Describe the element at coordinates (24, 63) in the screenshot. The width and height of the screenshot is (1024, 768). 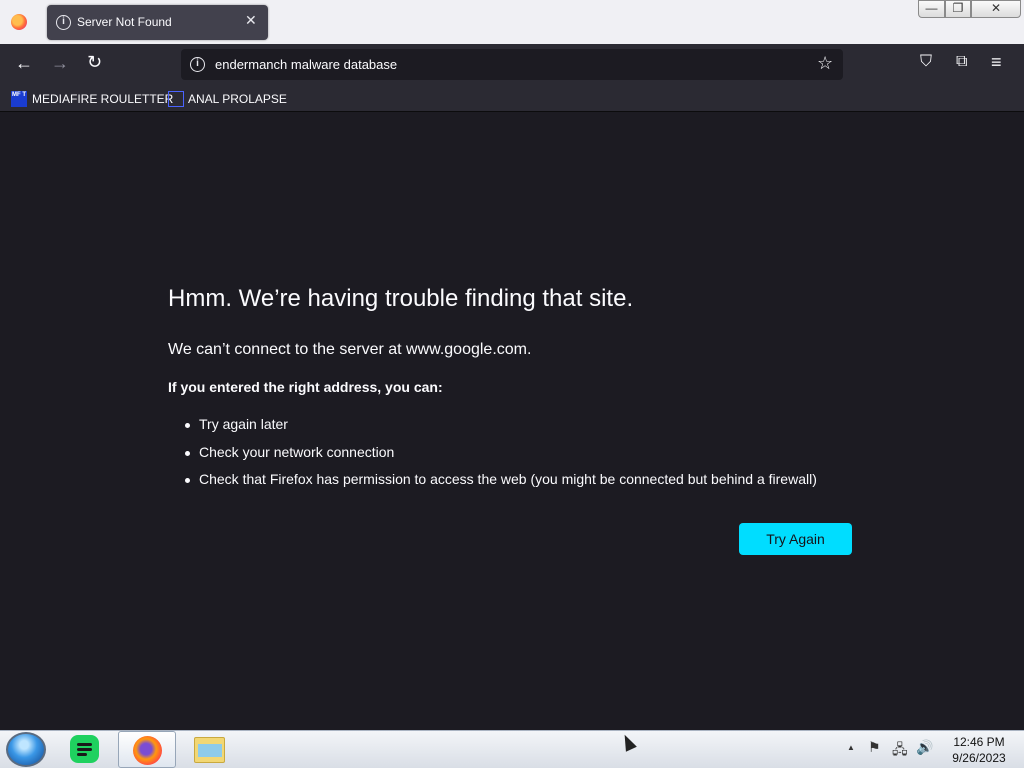
I see `back-arrow-icon: ←` at that location.